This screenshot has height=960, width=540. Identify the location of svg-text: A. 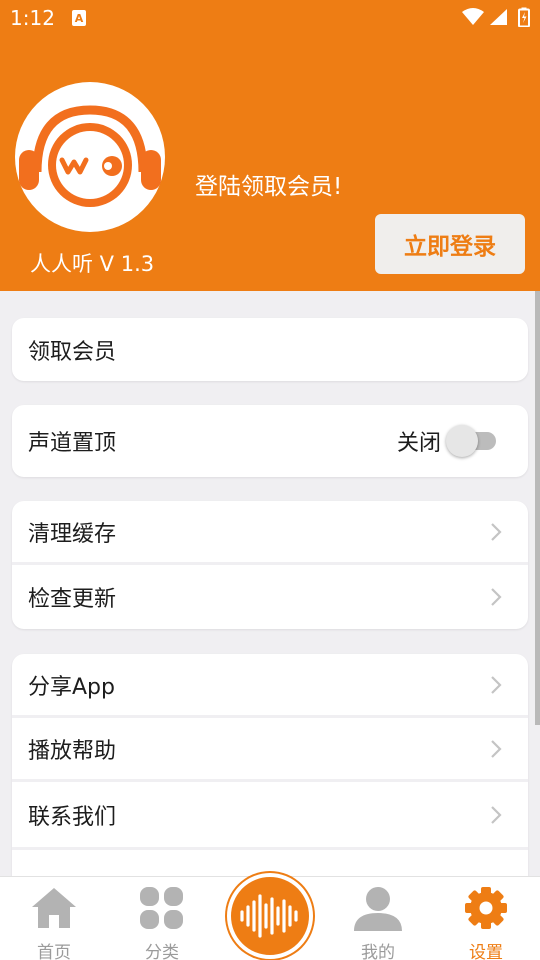
(79, 18).